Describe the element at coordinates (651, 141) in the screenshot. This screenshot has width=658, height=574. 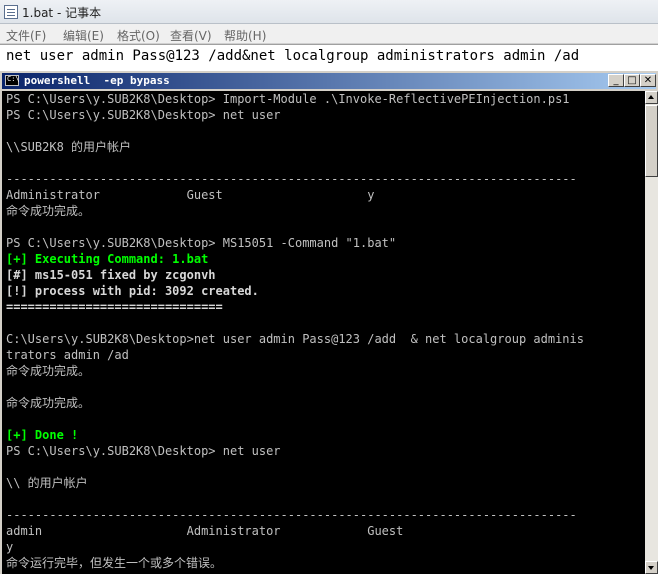
I see `scroll-thumb` at that location.